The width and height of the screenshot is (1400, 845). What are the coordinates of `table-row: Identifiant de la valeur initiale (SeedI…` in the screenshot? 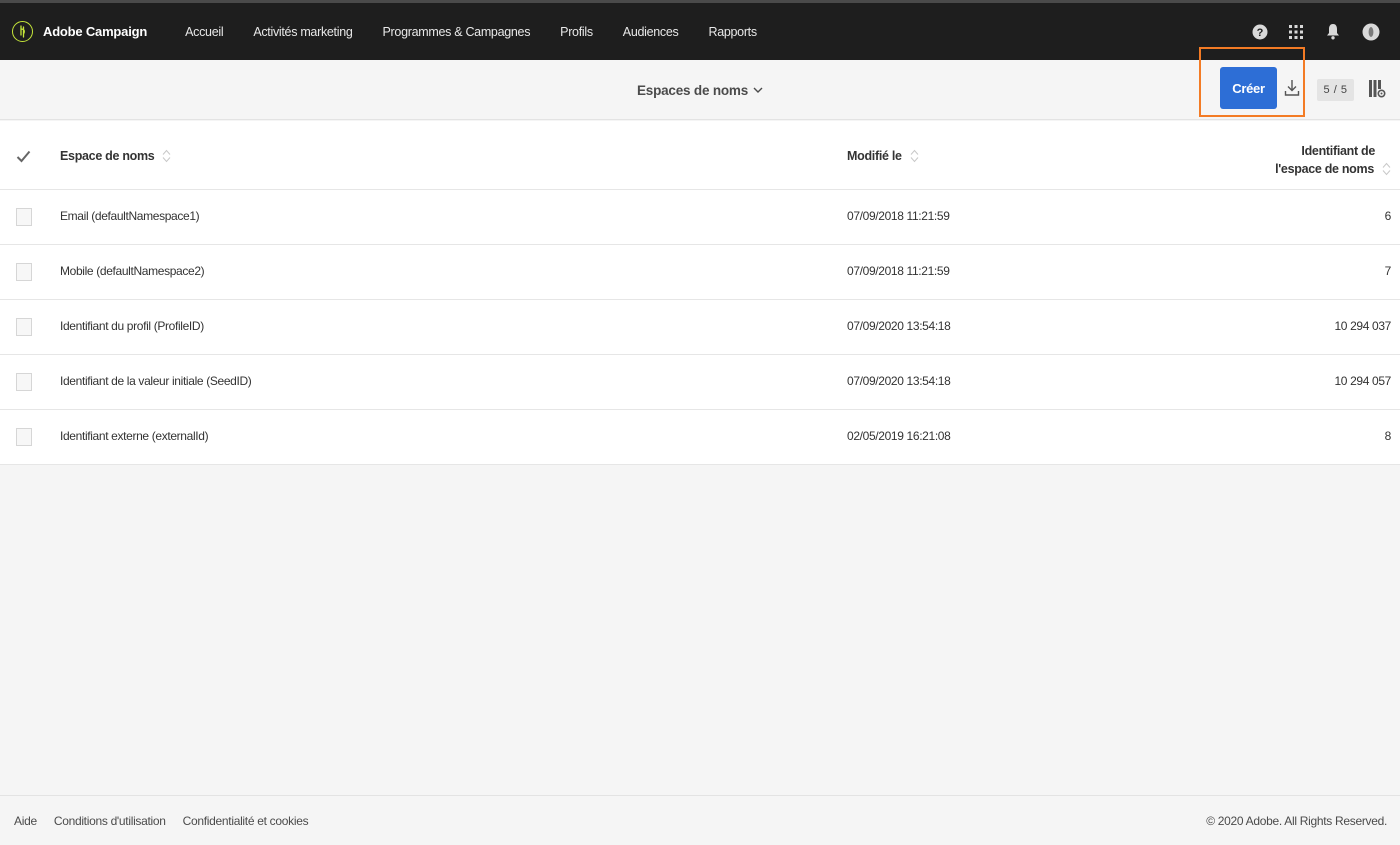 It's located at (700, 382).